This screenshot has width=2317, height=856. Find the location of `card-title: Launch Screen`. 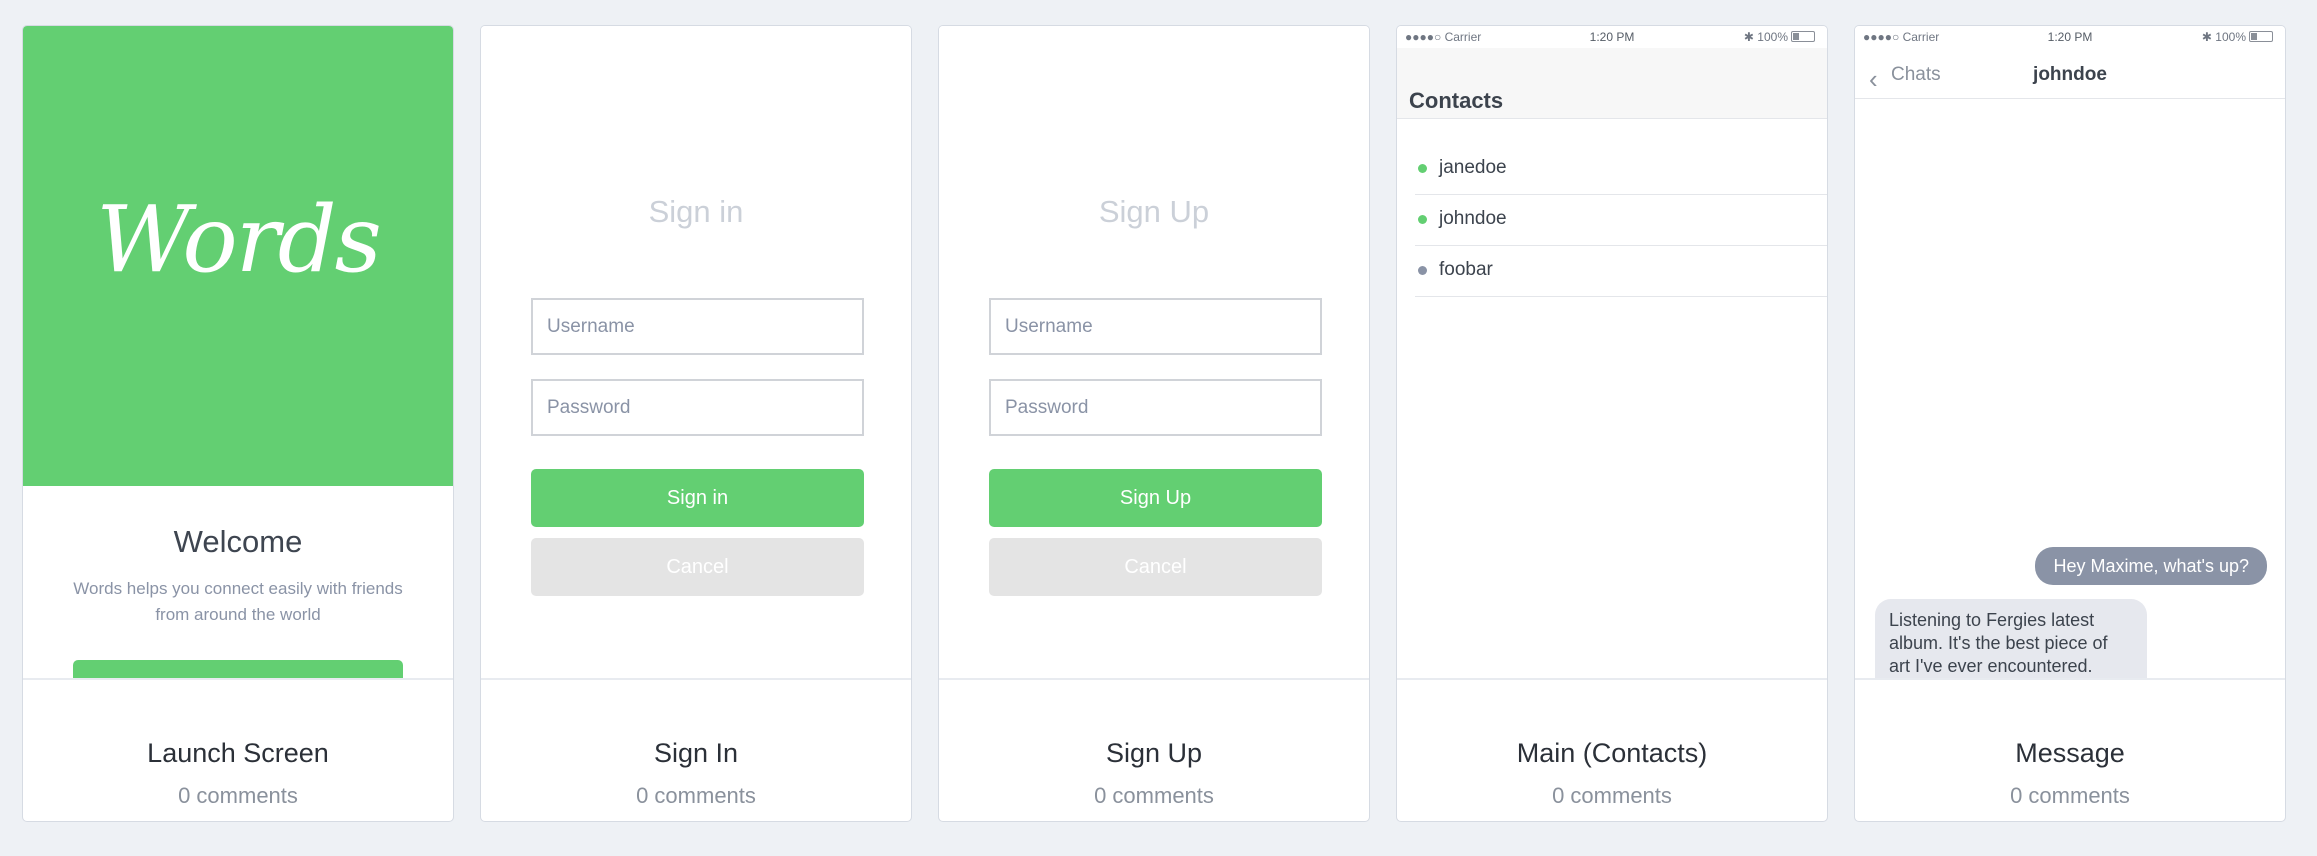

card-title: Launch Screen is located at coordinates (238, 753).